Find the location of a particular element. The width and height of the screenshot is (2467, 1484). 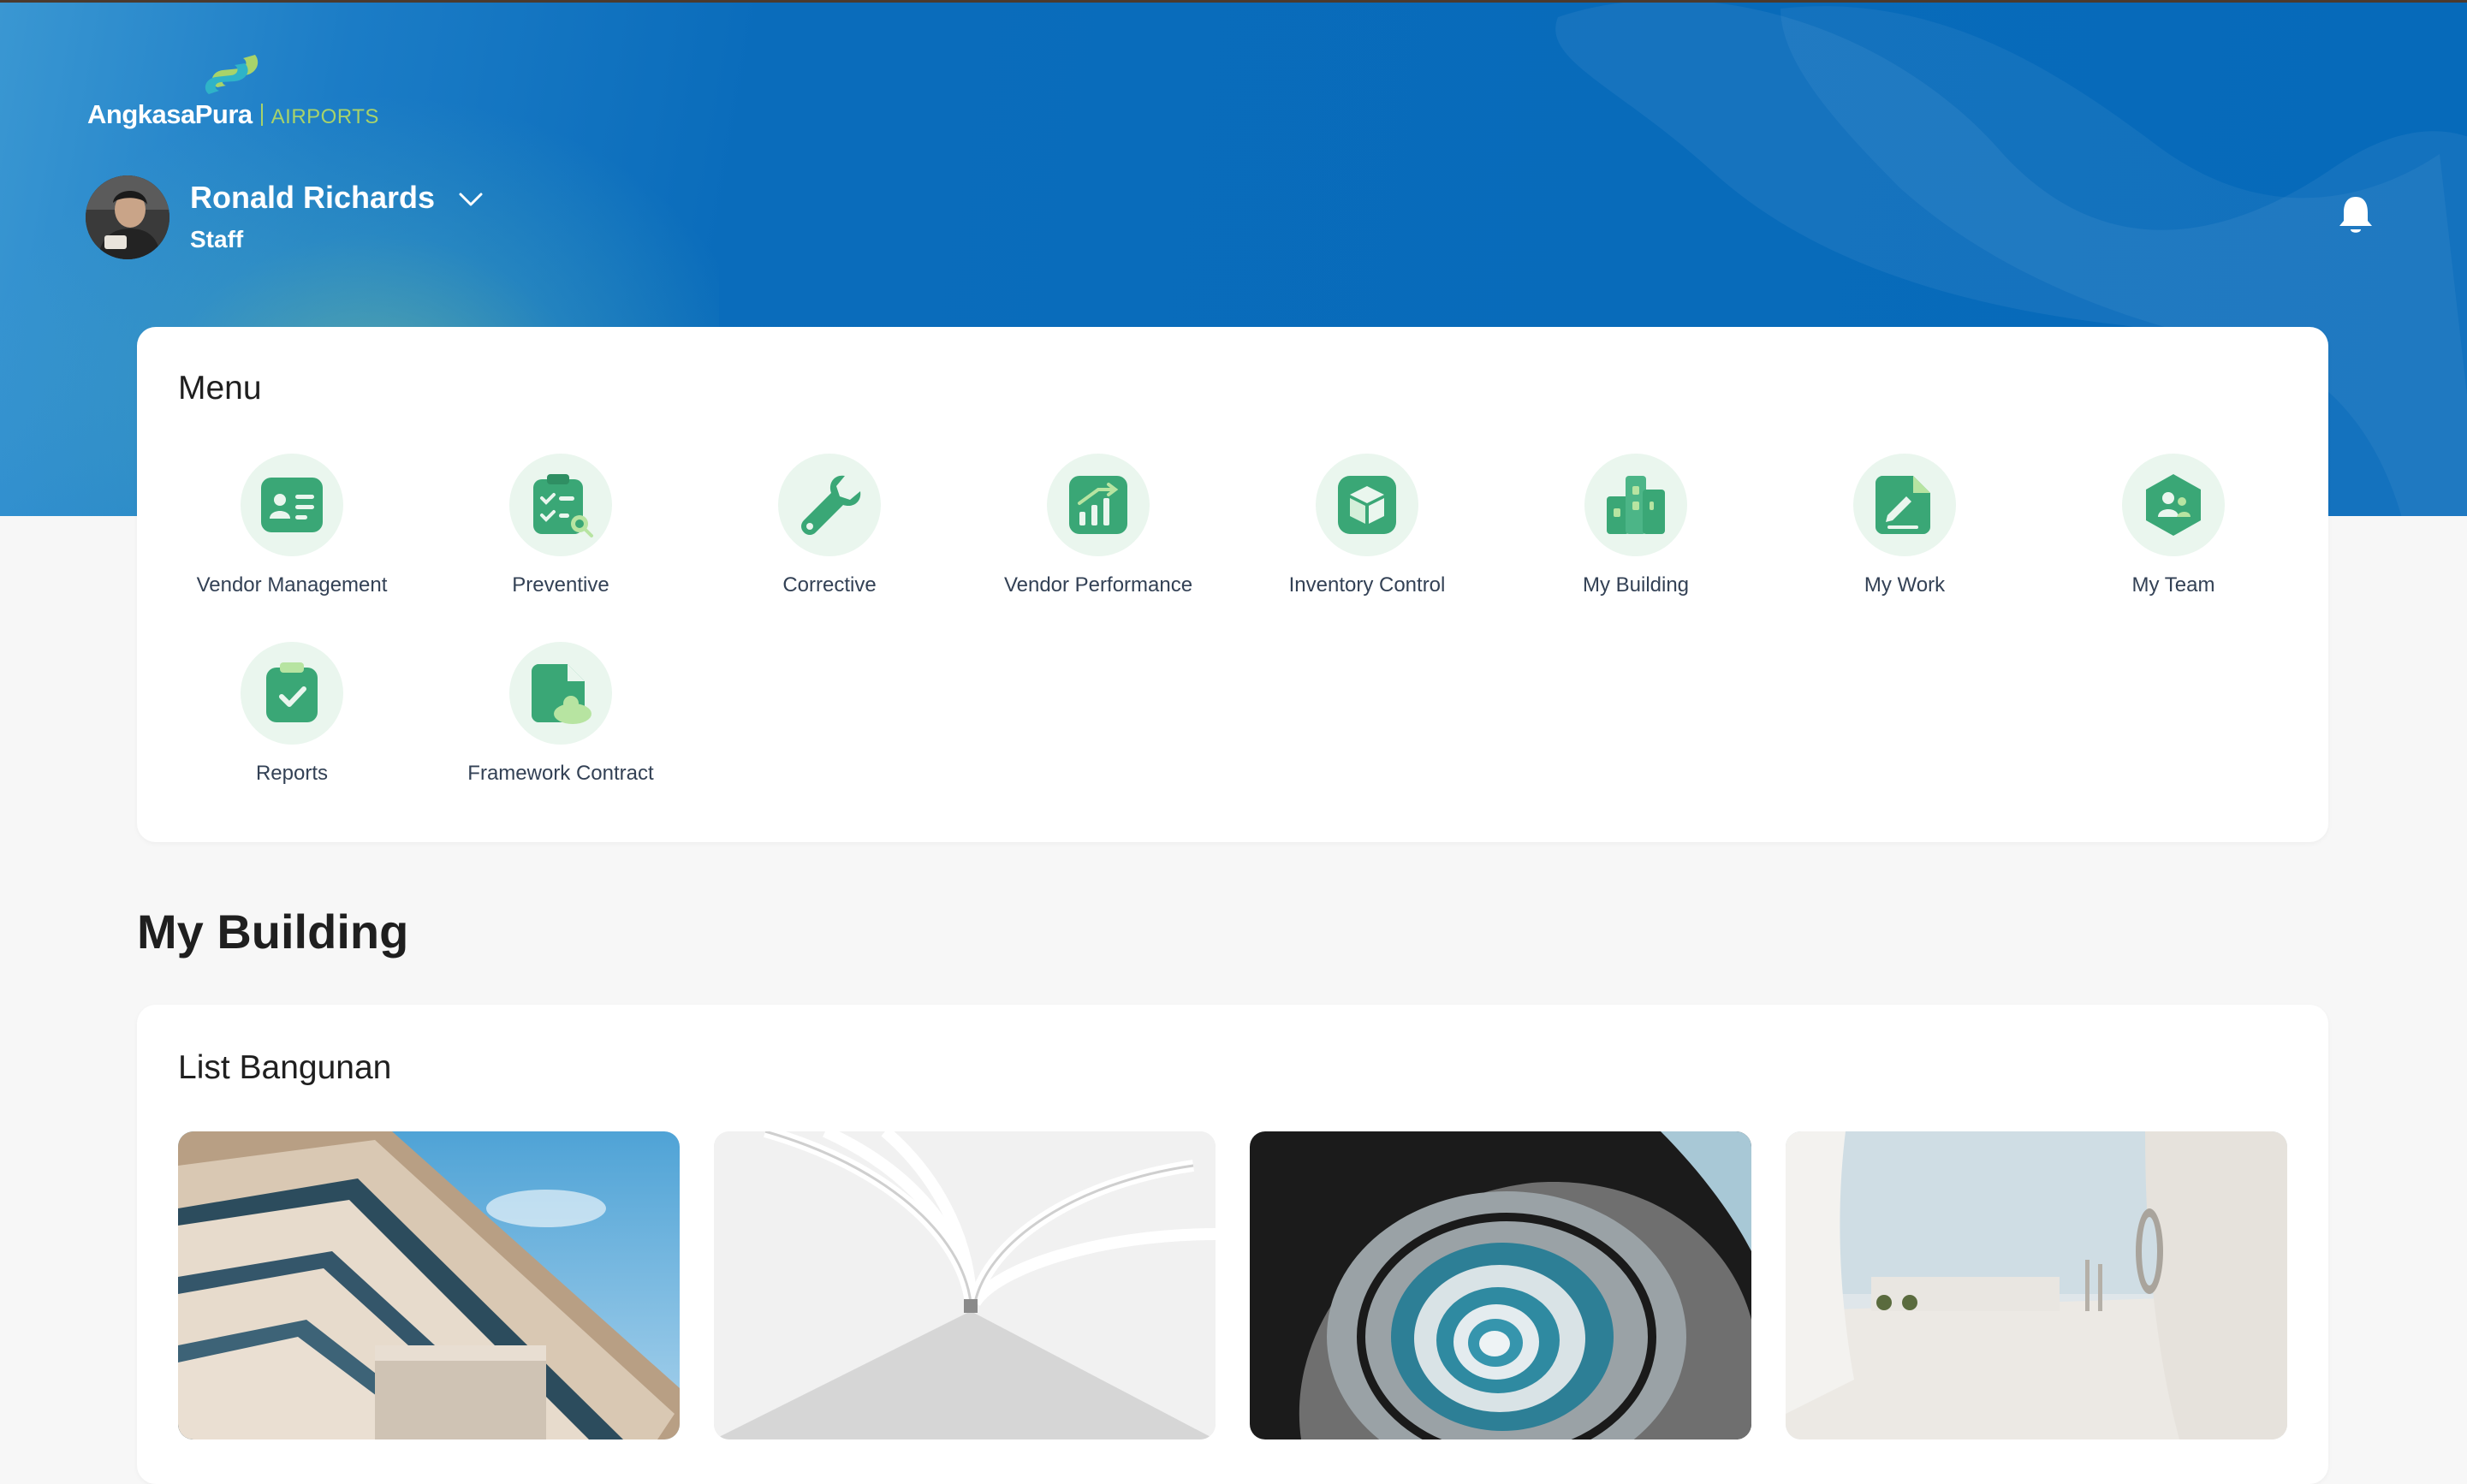

chevron-down-icon is located at coordinates (470, 200).